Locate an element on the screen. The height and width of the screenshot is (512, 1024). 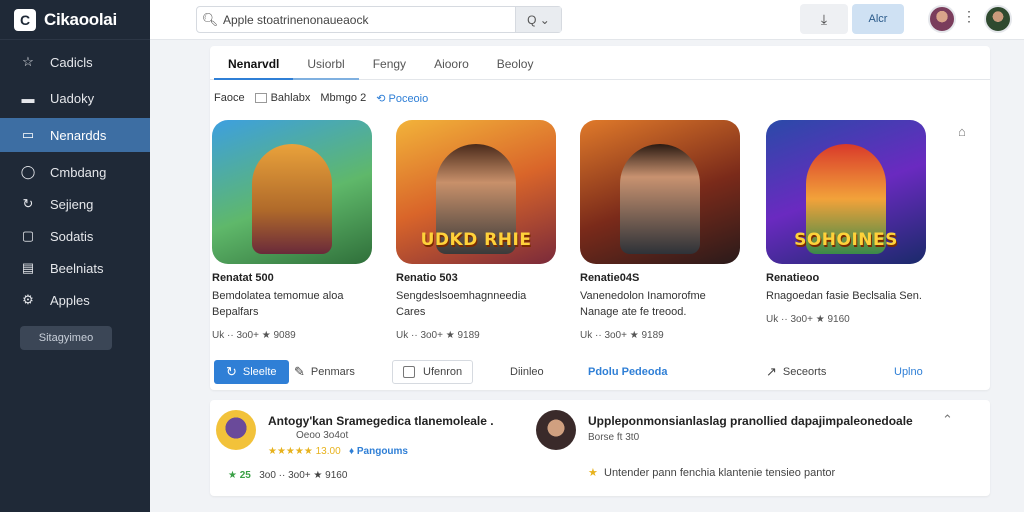
plain-button: Diinleo is located at coordinates (527, 372).